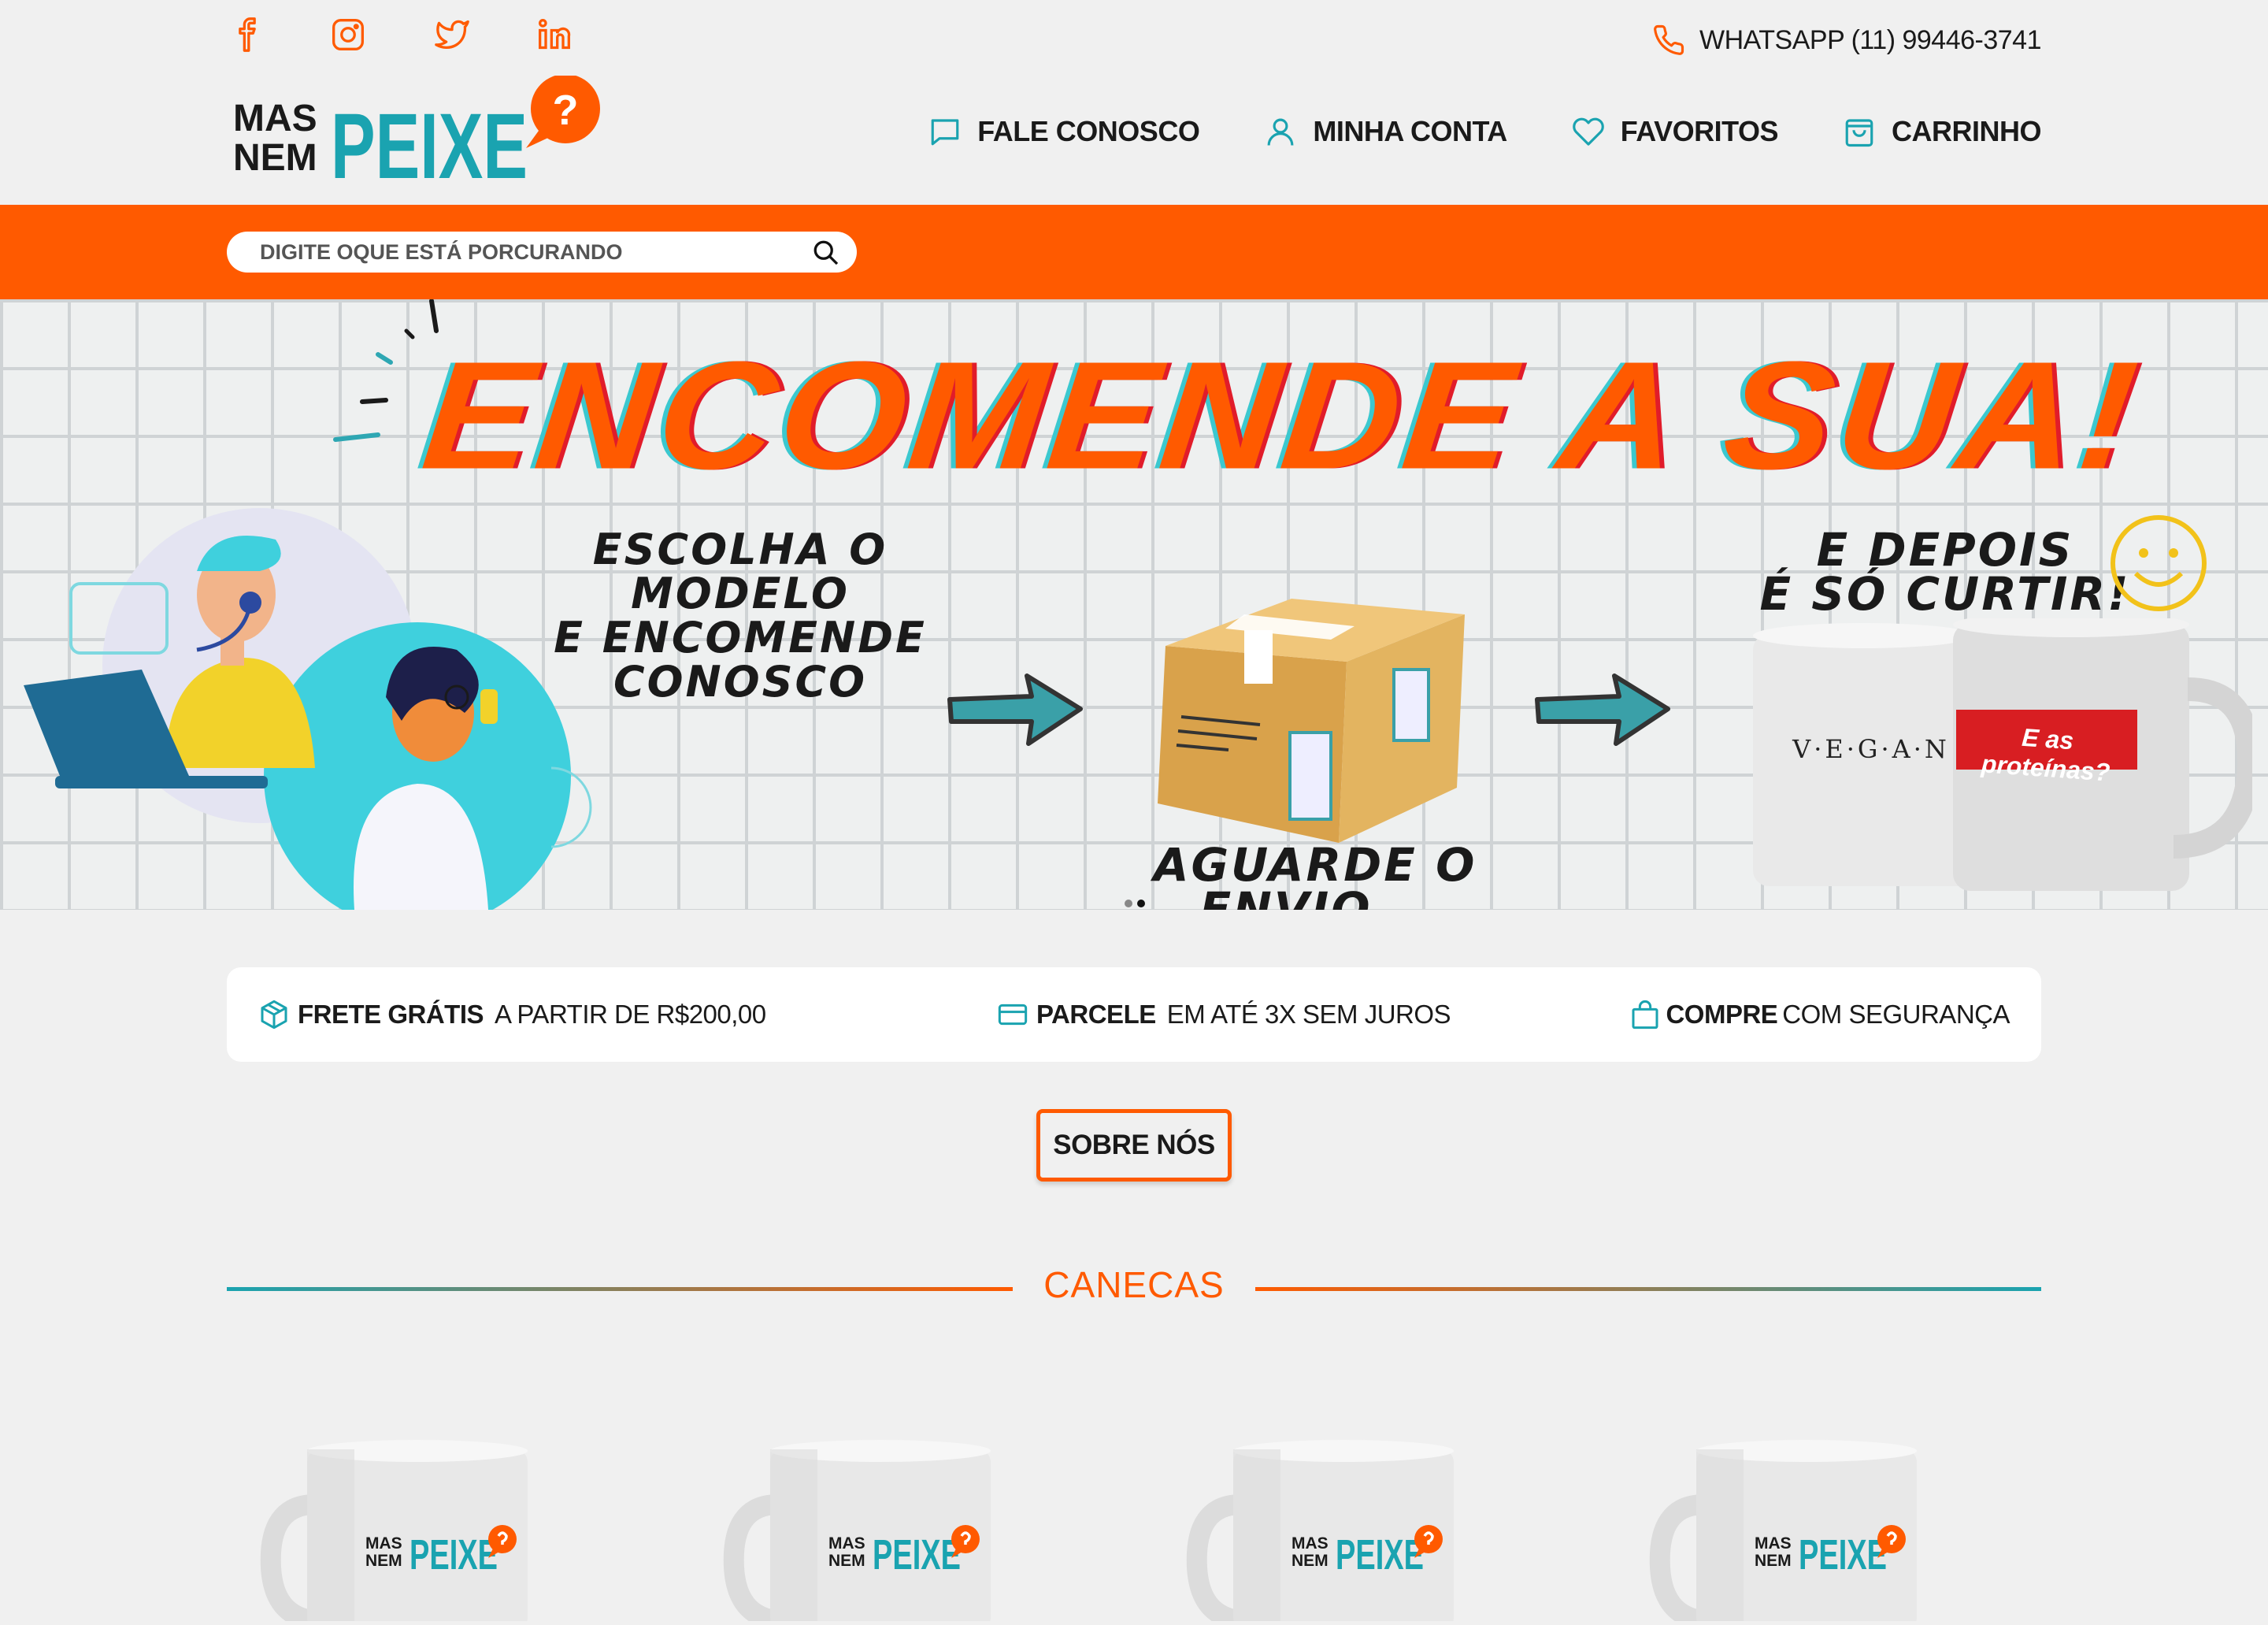  What do you see at coordinates (1096, 1014) in the screenshot?
I see `benefit-installments-title: PARCELE` at bounding box center [1096, 1014].